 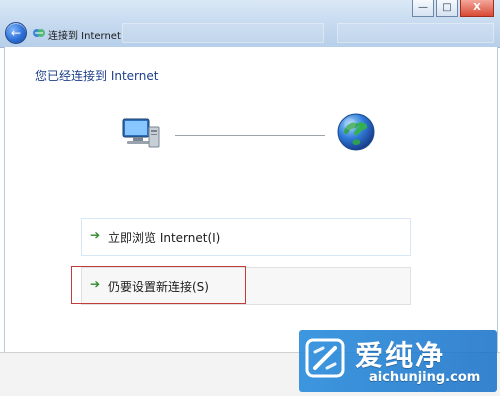 What do you see at coordinates (447, 8) in the screenshot?
I see `maximize-button: □` at bounding box center [447, 8].